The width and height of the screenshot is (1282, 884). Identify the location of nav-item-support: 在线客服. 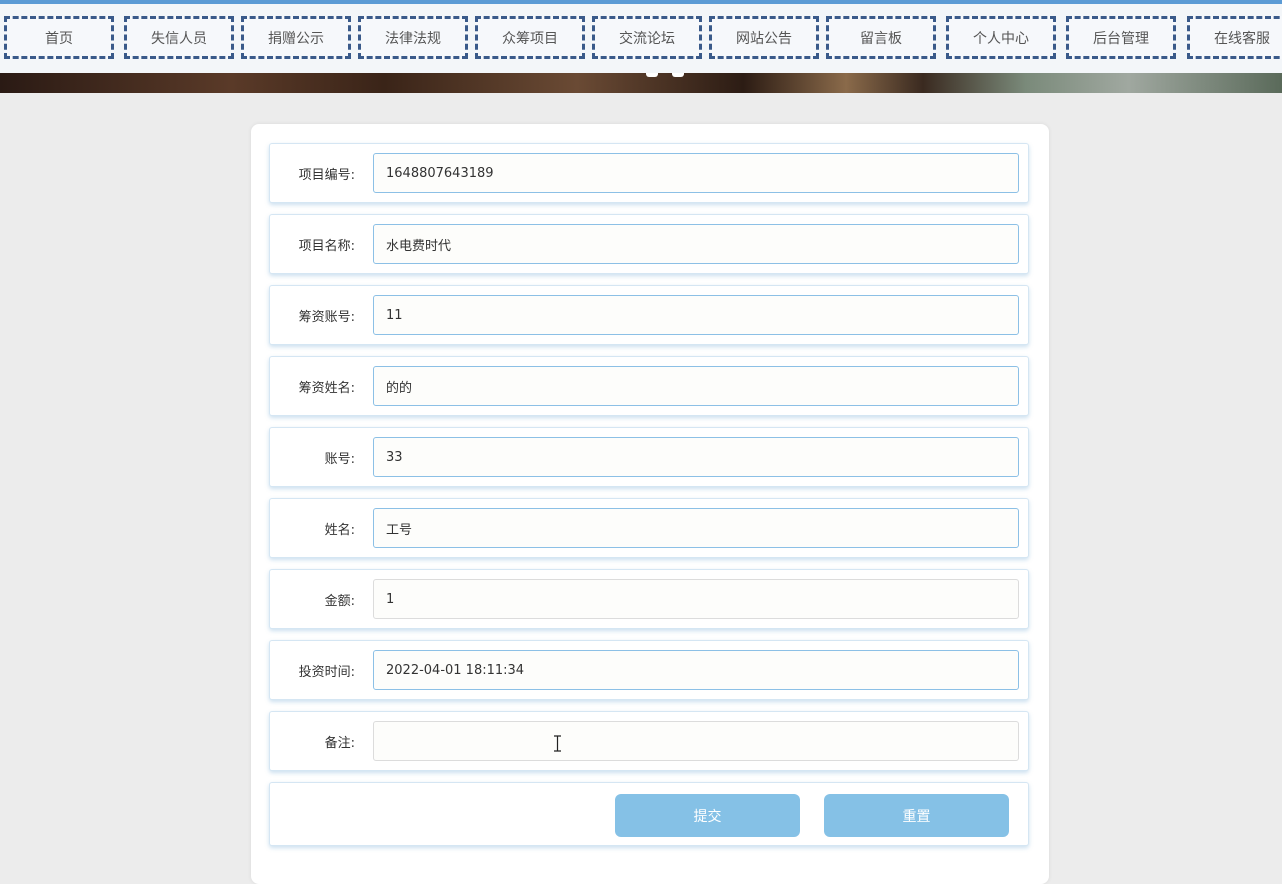
(1234, 37).